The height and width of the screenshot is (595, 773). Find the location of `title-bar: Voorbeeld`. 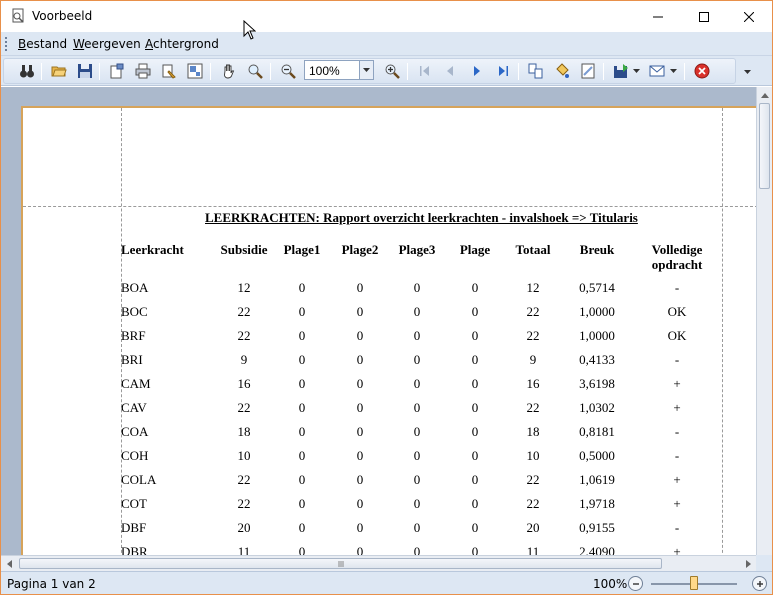

title-bar: Voorbeeld is located at coordinates (386, 16).